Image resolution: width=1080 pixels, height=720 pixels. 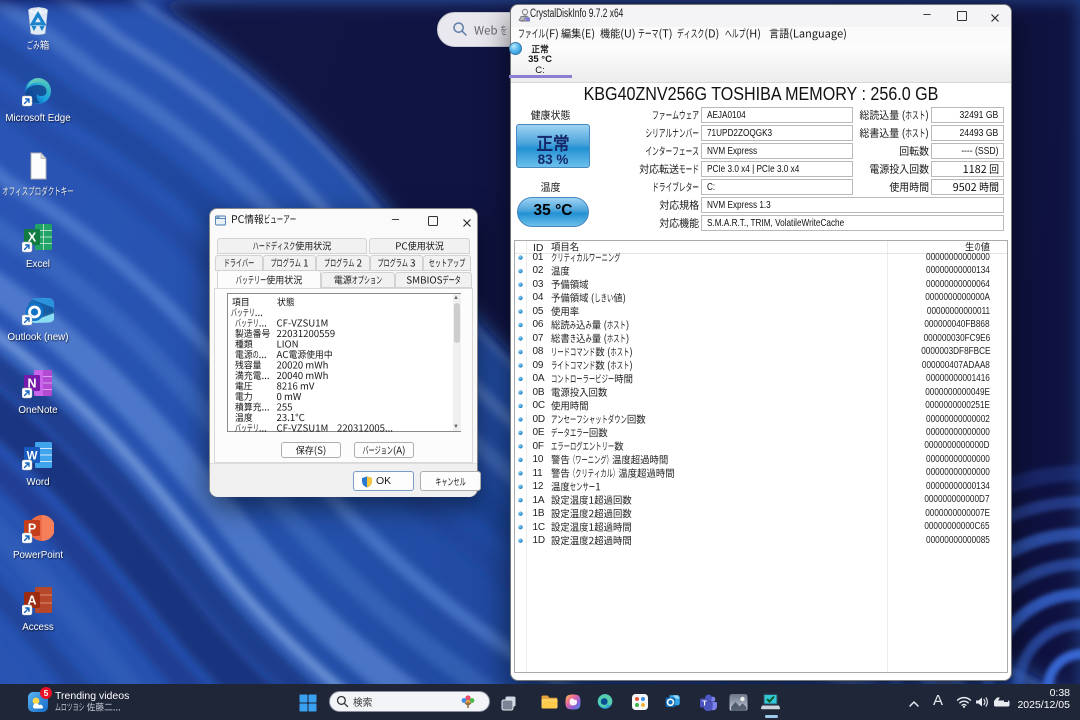 What do you see at coordinates (704, 703) in the screenshot?
I see `svg-text: T` at bounding box center [704, 703].